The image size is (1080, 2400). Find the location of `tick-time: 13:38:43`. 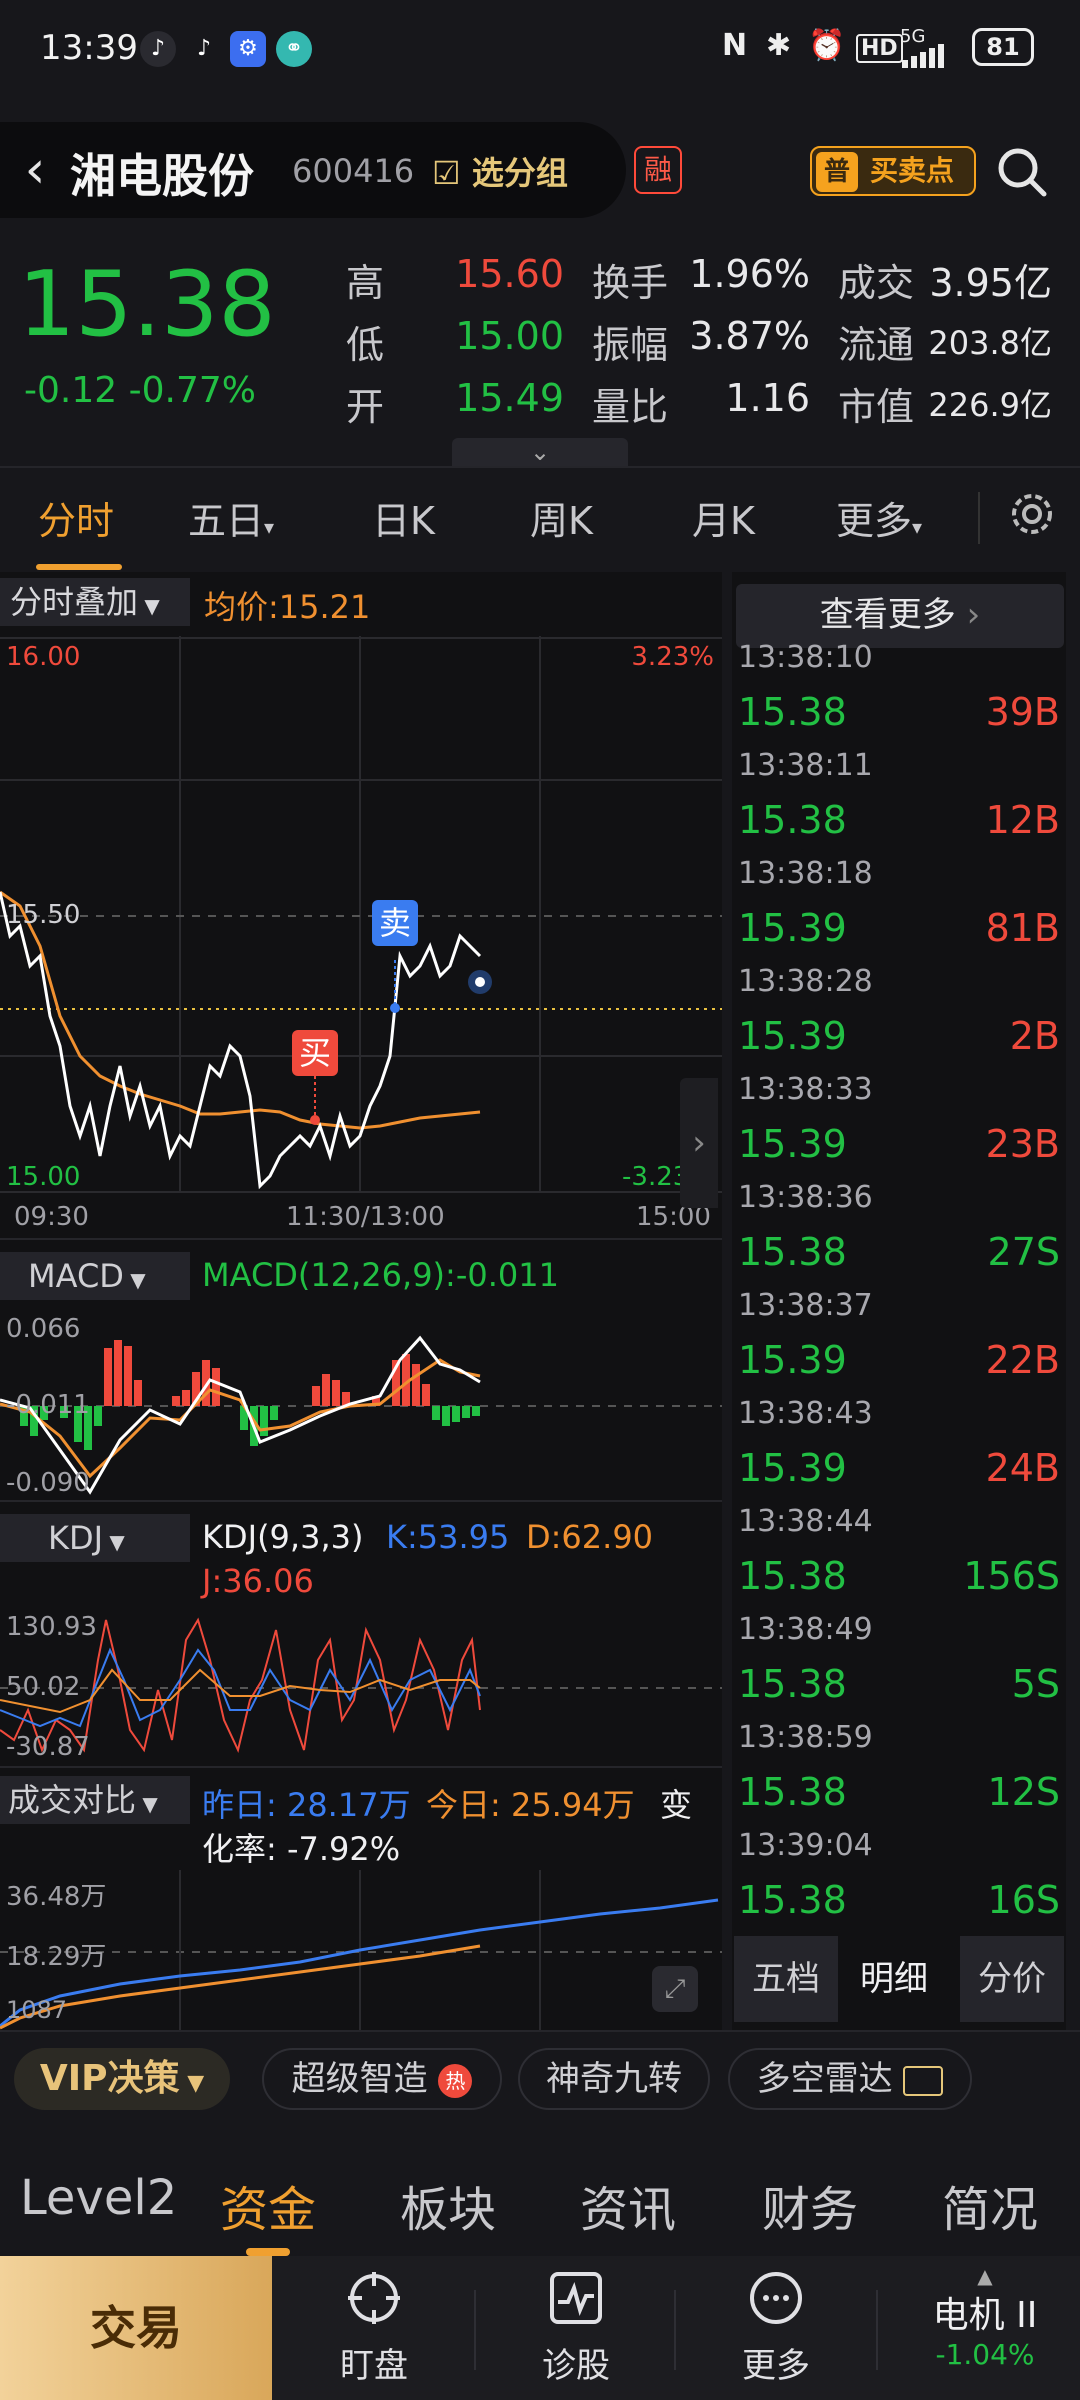

tick-time: 13:38:43 is located at coordinates (805, 1413).